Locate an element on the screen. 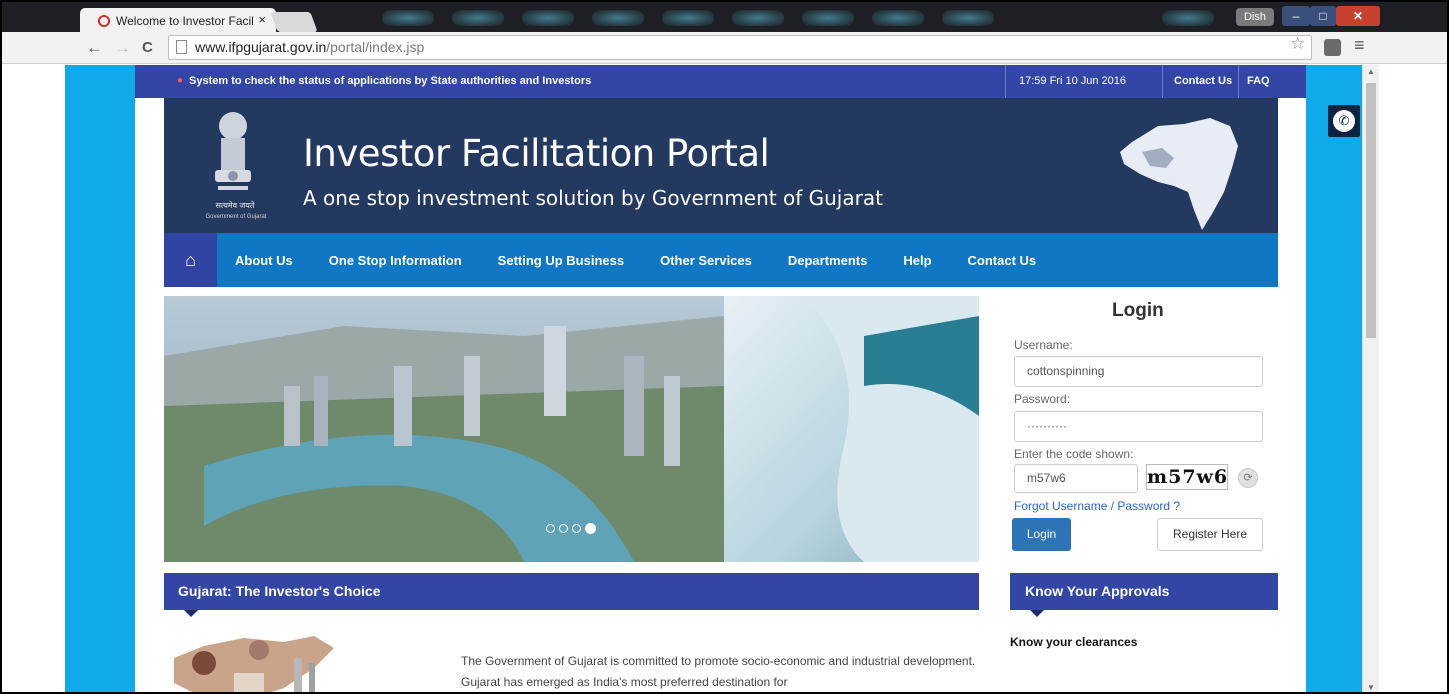 Image resolution: width=1449 pixels, height=694 pixels. page-icon is located at coordinates (181, 47).